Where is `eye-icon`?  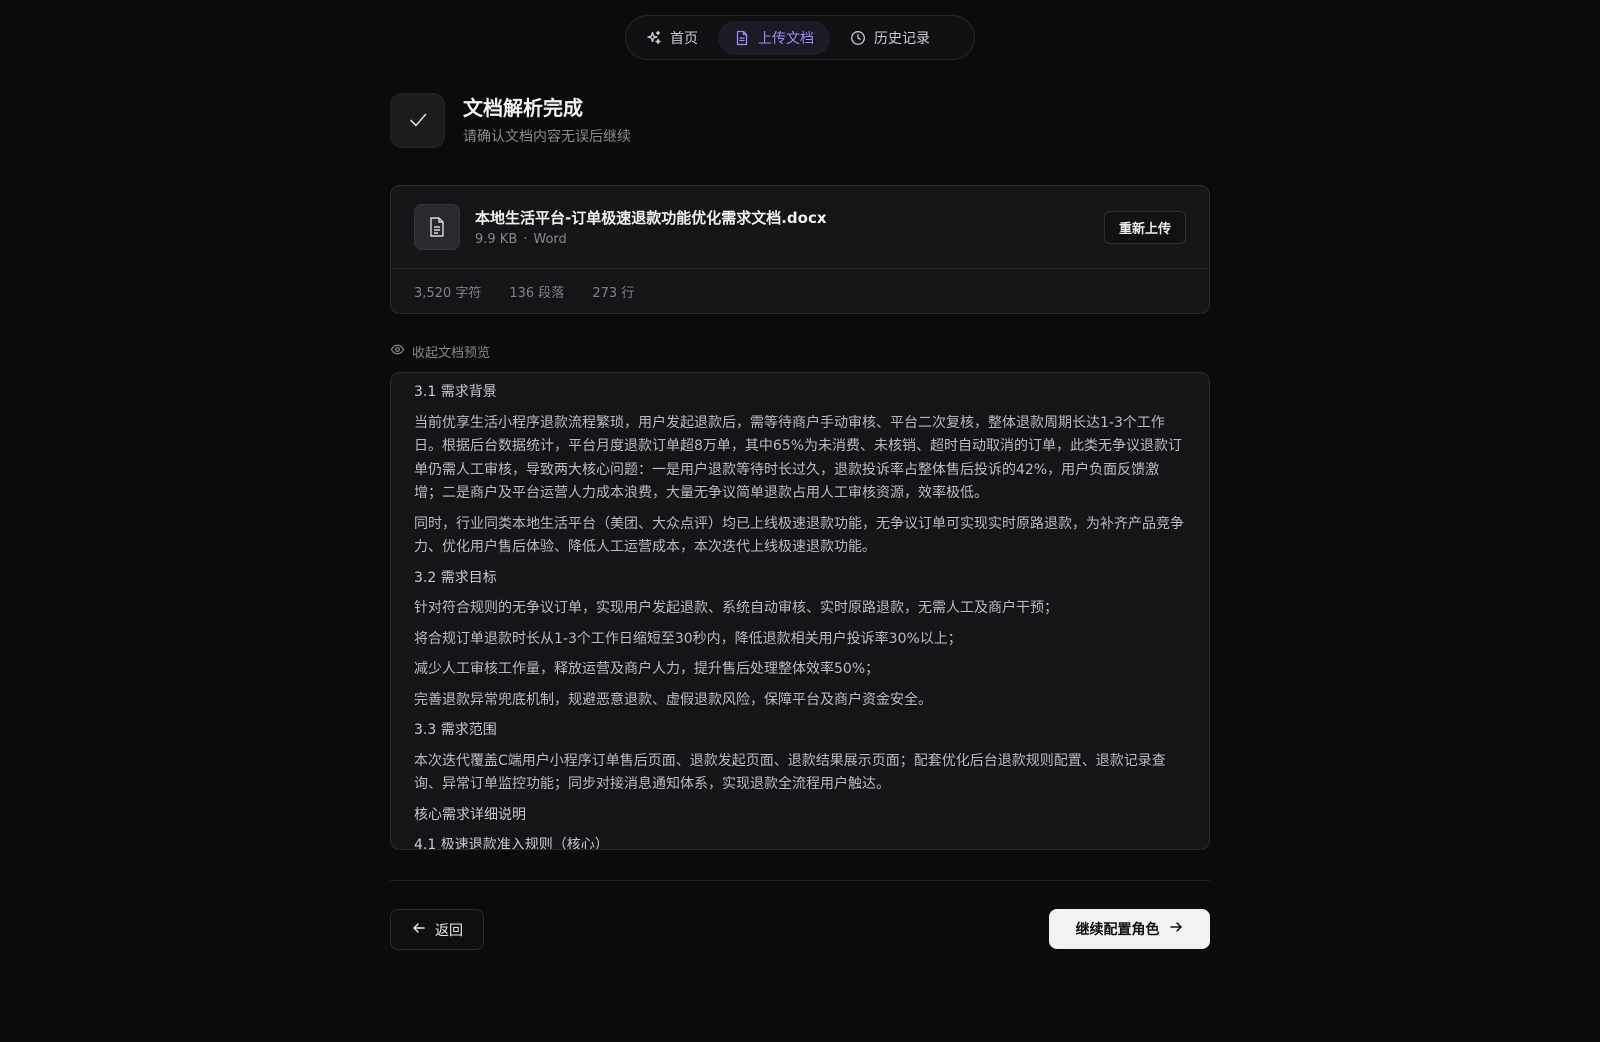
eye-icon is located at coordinates (397, 351).